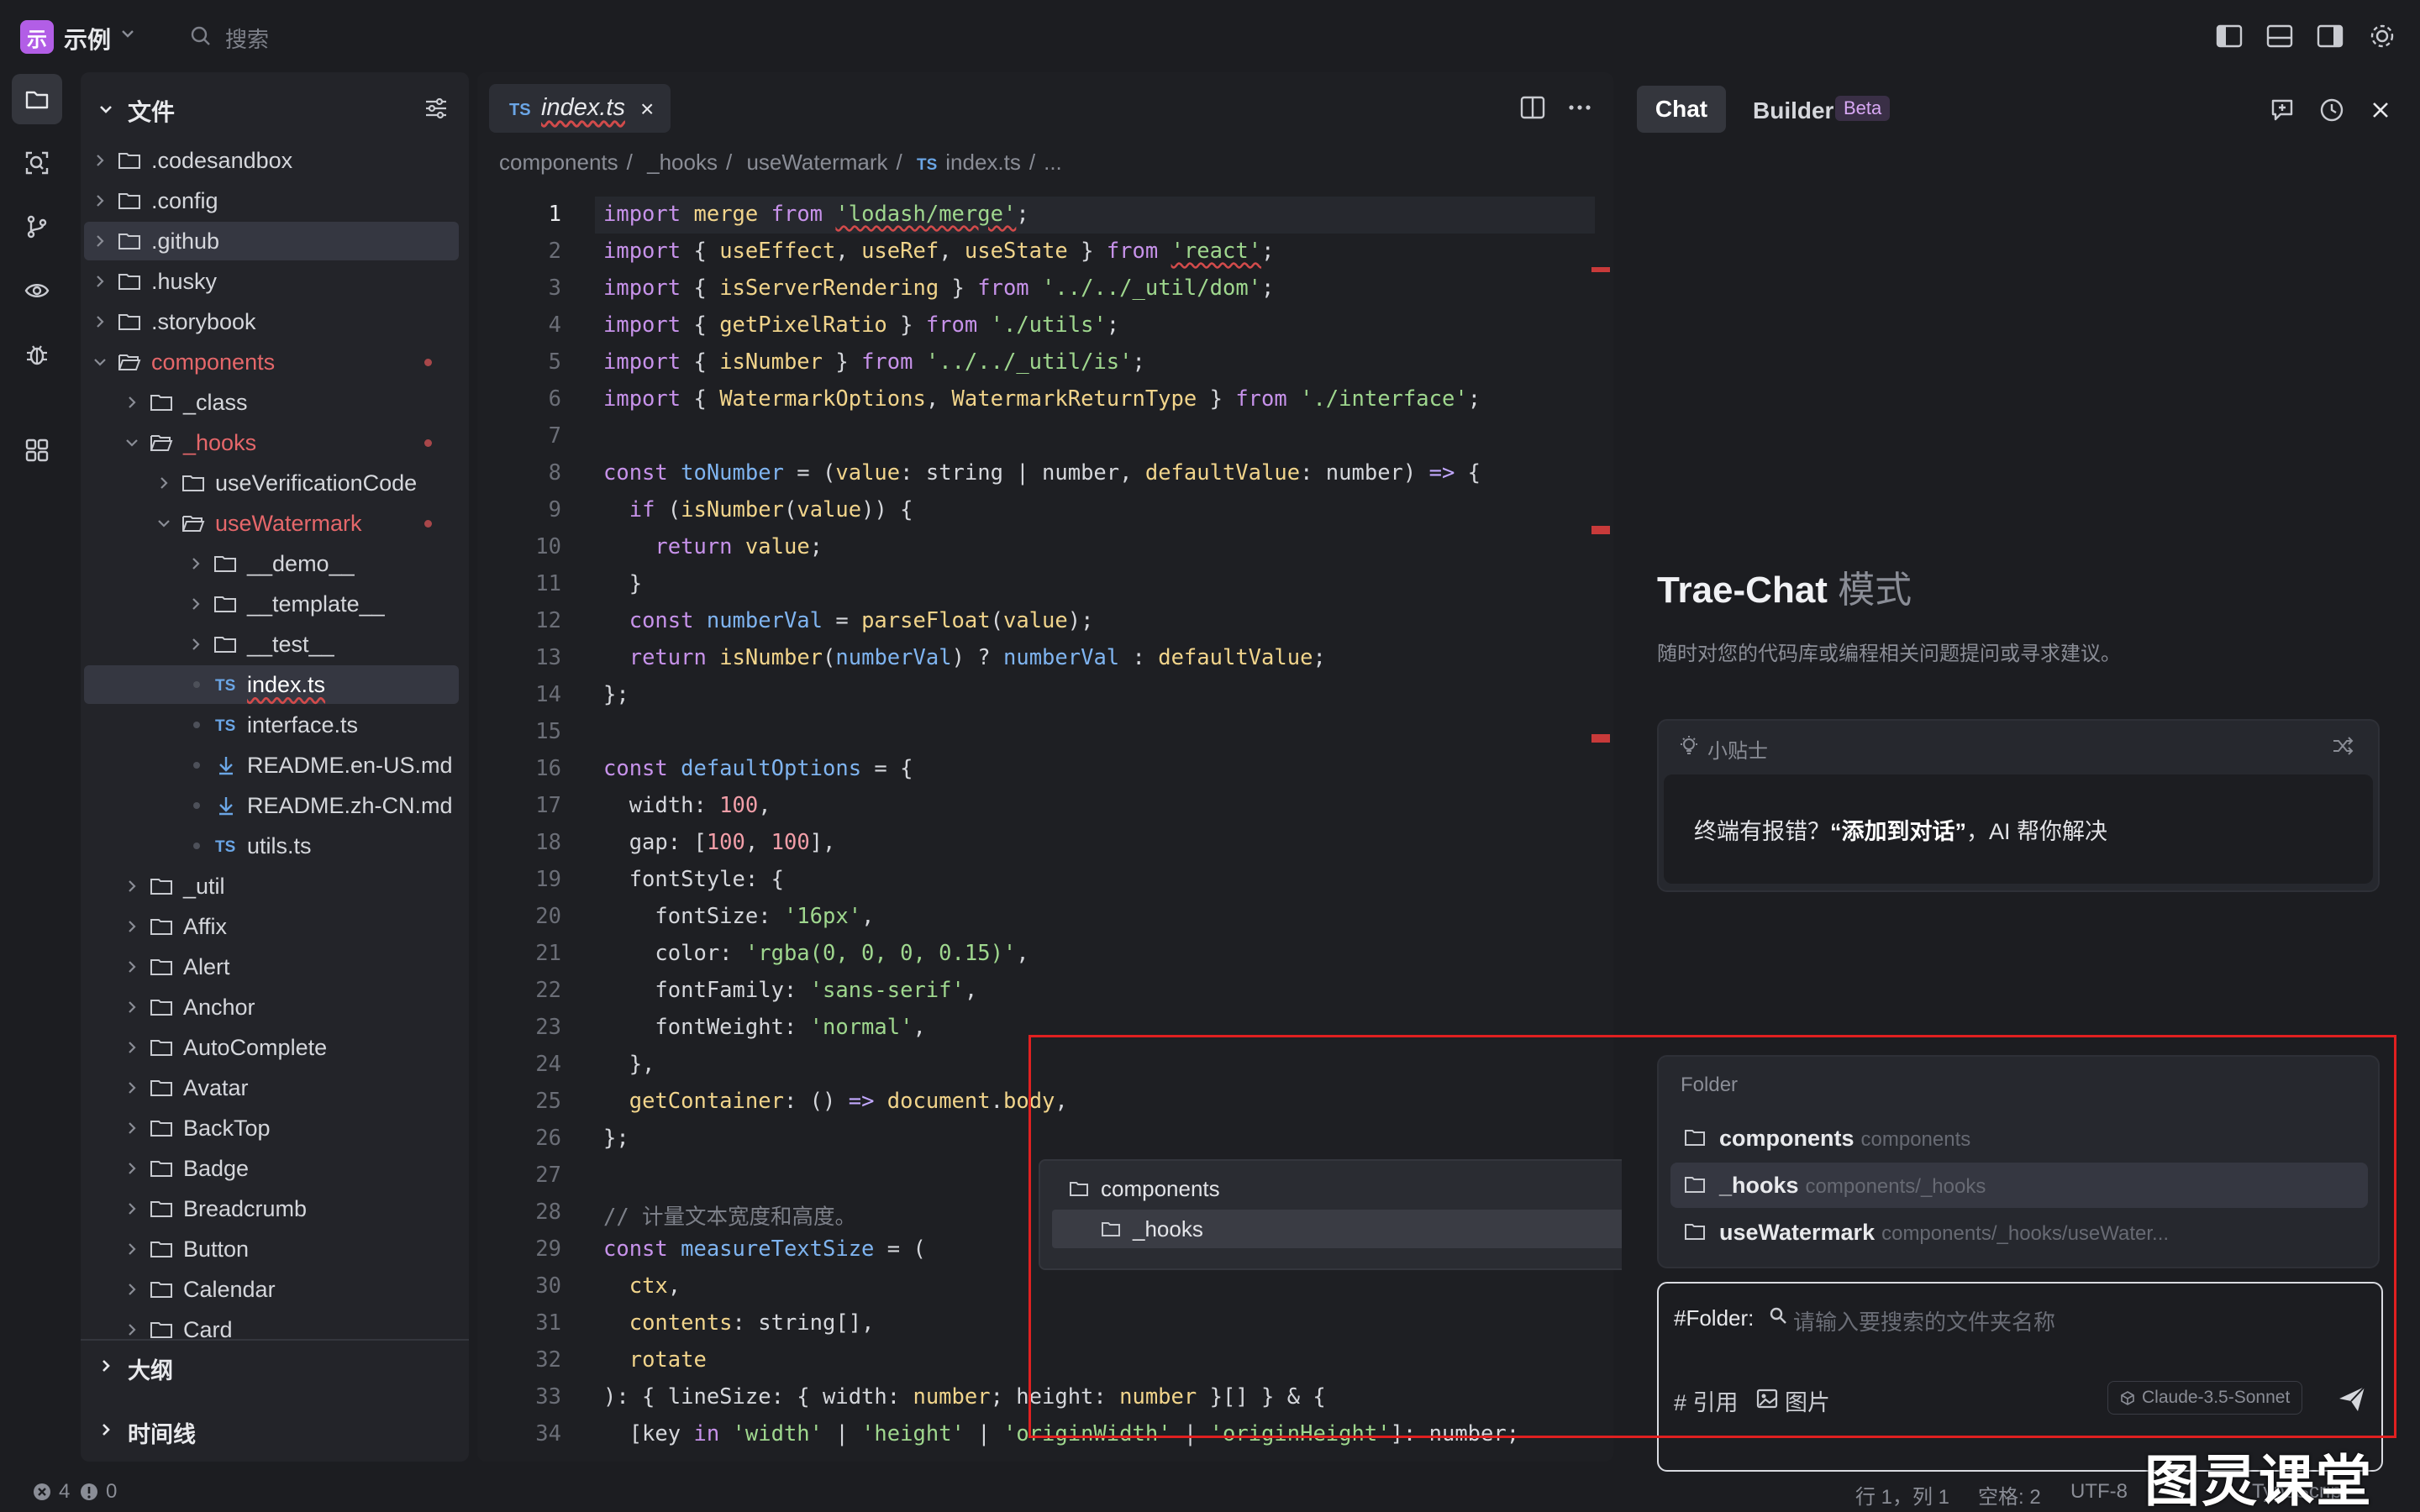  What do you see at coordinates (271, 644) in the screenshot?
I see `tree-item: __test__` at bounding box center [271, 644].